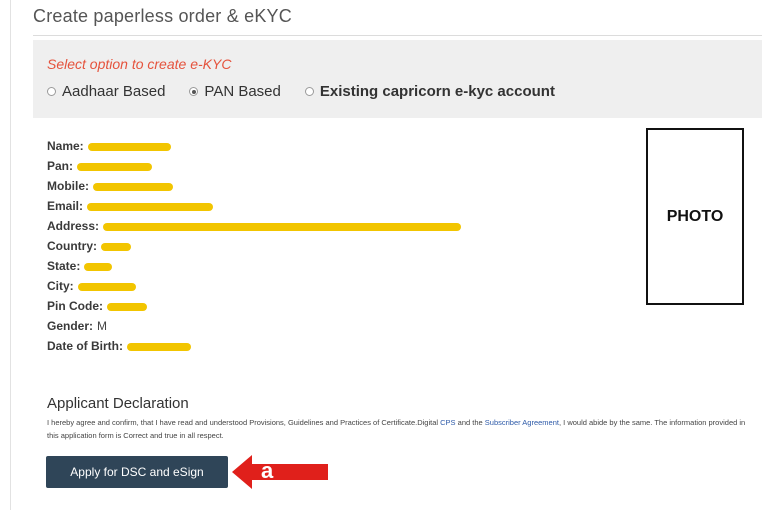 This screenshot has width=770, height=510. I want to click on gender-label: Gender:, so click(70, 326).